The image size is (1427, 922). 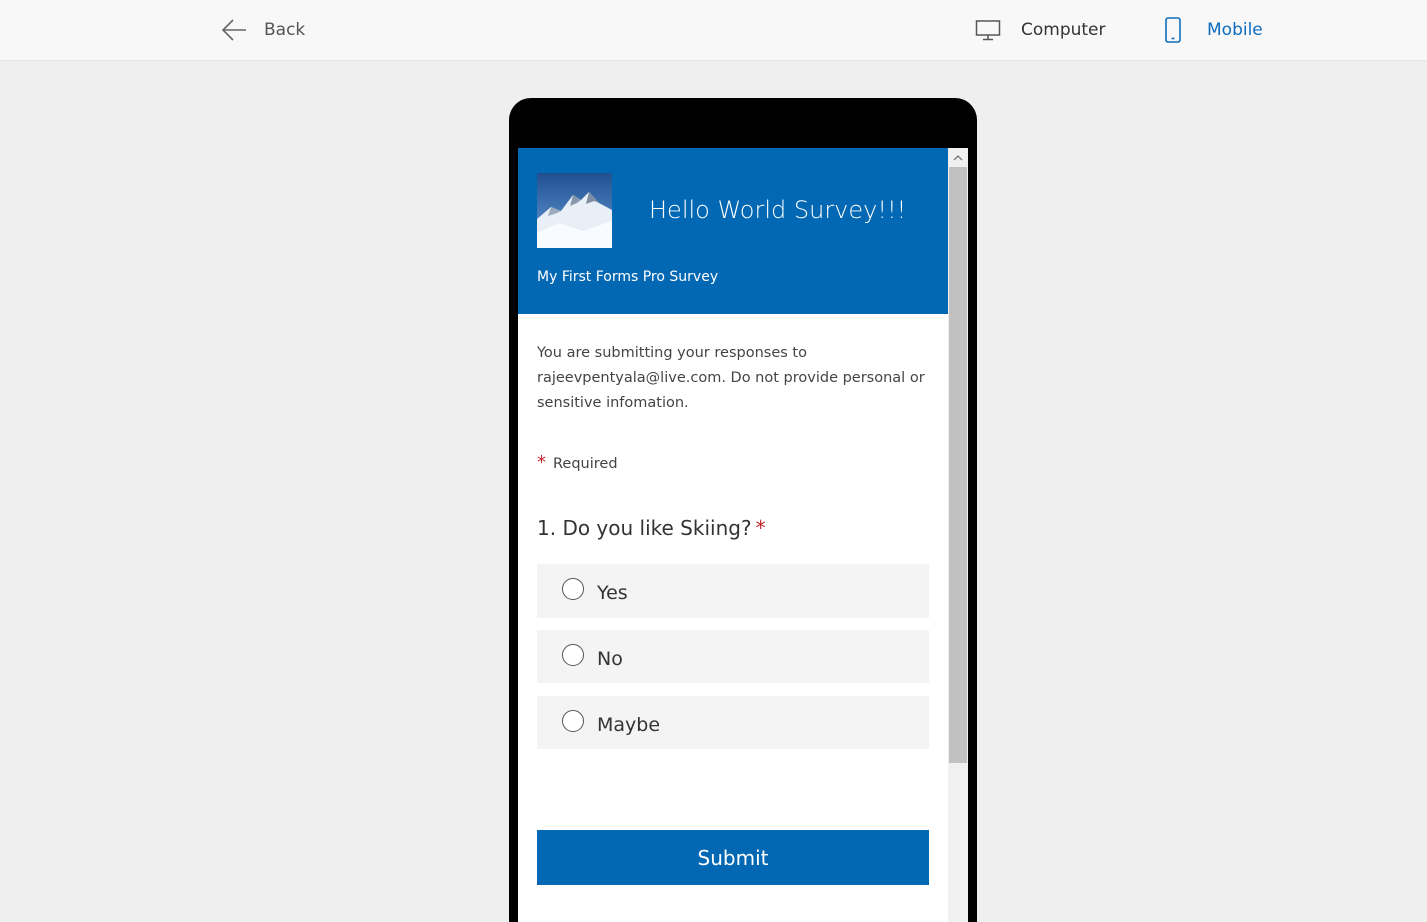 I want to click on option-label: Yes, so click(x=612, y=593).